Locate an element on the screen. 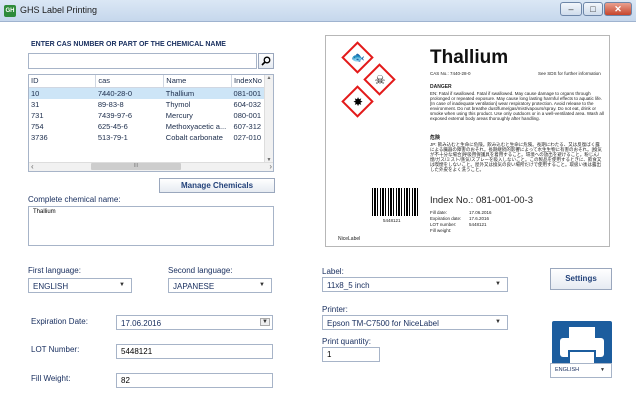  manage-chemicals-button: Manage Chemicals is located at coordinates (217, 185).